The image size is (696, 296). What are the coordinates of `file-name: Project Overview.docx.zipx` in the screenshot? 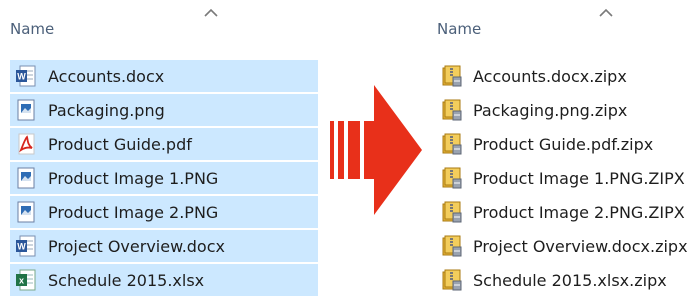 It's located at (580, 246).